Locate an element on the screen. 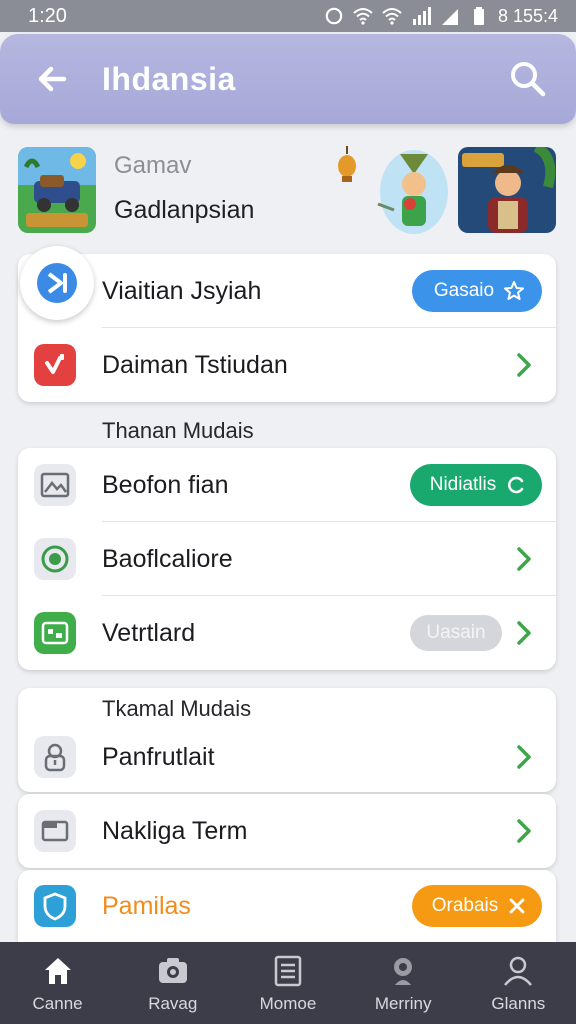 The width and height of the screenshot is (576, 1024). settings-card-3b: Nakliga Term is located at coordinates (287, 831).